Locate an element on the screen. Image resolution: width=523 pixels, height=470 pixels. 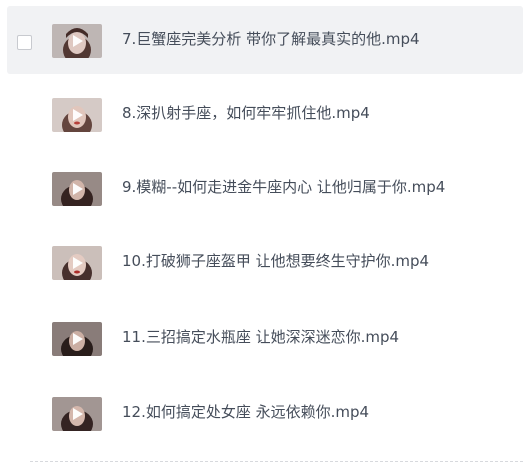
file-row-12: 12.如何搞定处女座 永远依赖你.mp4 is located at coordinates (265, 413).